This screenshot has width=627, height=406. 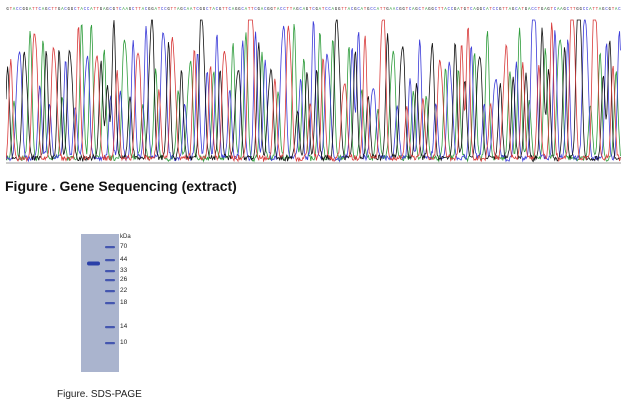 I want to click on marker-label-22: 22, so click(x=124, y=290).